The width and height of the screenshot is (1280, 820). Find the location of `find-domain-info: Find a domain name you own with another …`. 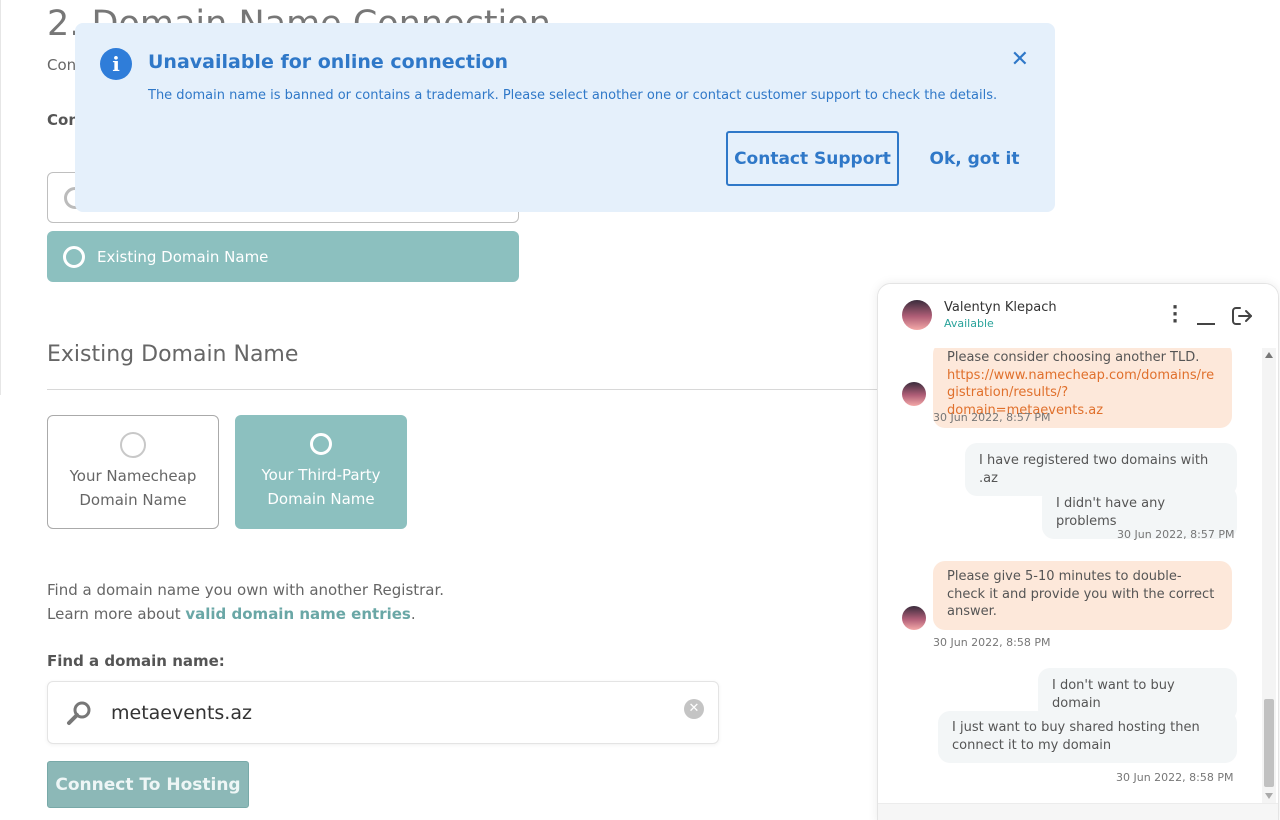

find-domain-info: Find a domain name you own with another … is located at coordinates (245, 602).